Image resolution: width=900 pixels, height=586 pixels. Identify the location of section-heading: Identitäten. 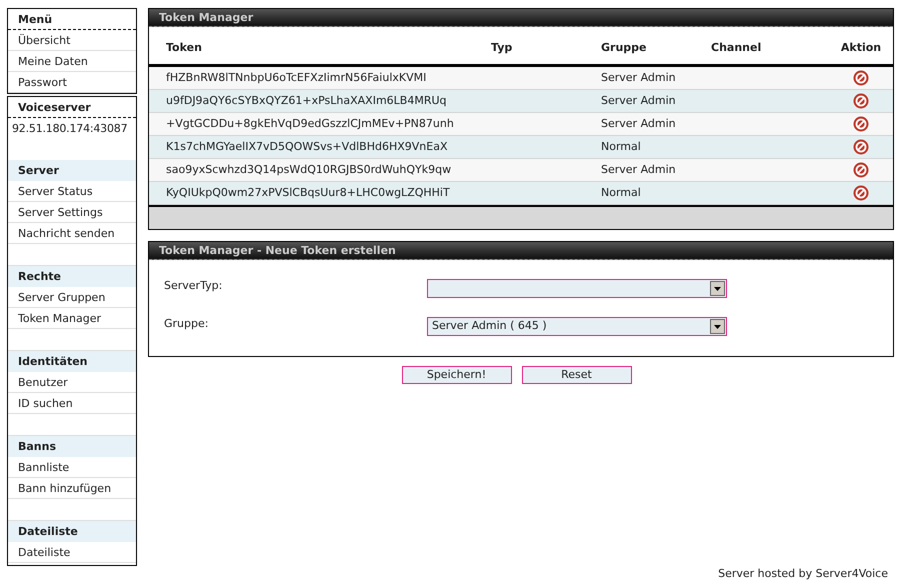
(72, 361).